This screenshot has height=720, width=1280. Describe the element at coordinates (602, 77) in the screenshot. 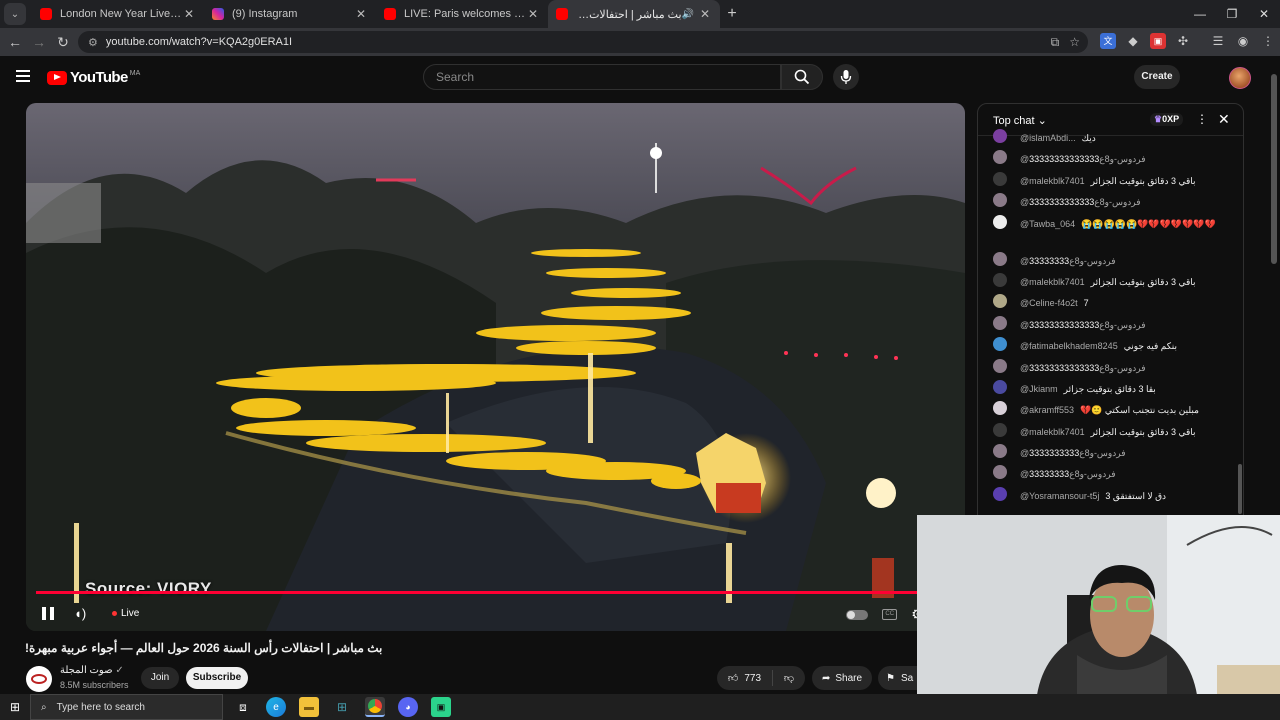

I see `search-input: Search` at that location.